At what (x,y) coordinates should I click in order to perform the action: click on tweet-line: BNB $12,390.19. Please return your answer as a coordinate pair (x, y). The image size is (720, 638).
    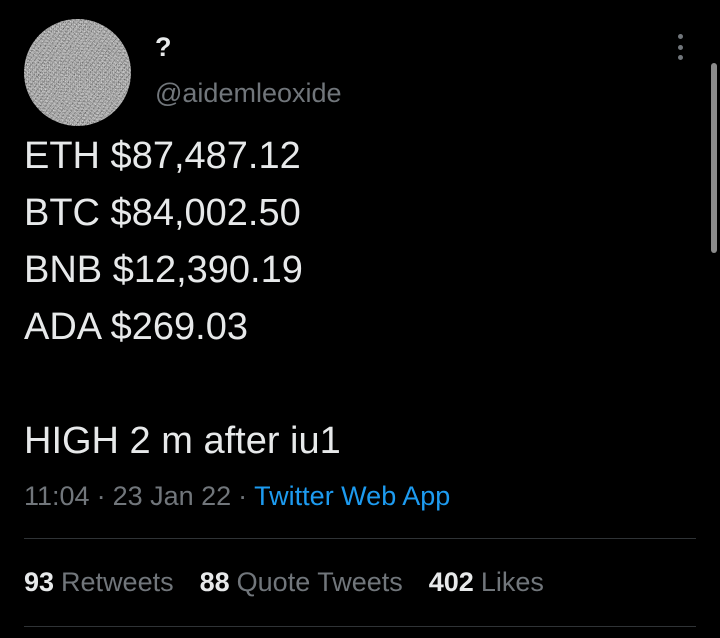
    Looking at the image, I should click on (163, 270).